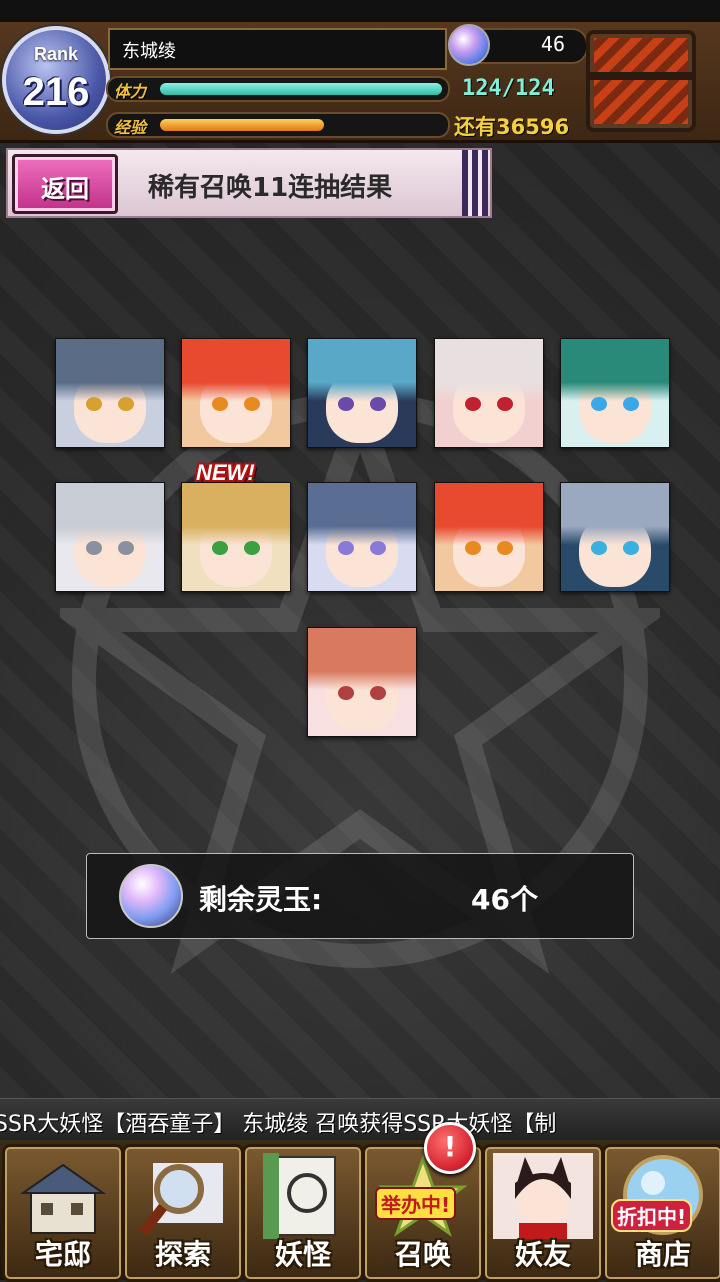  I want to click on shop-sale-ribbon: 折扣中!, so click(652, 1215).